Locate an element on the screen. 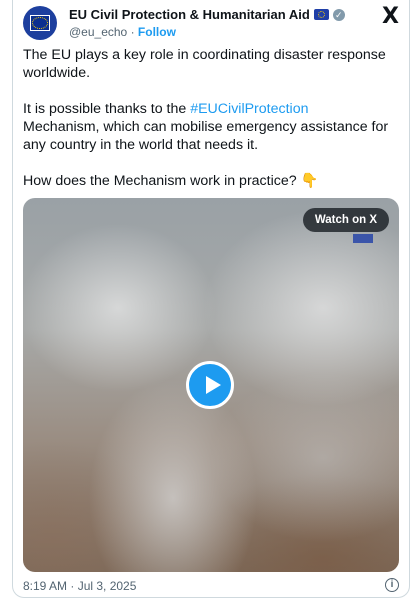  watch-on-x-button: Watch on X is located at coordinates (345, 220).